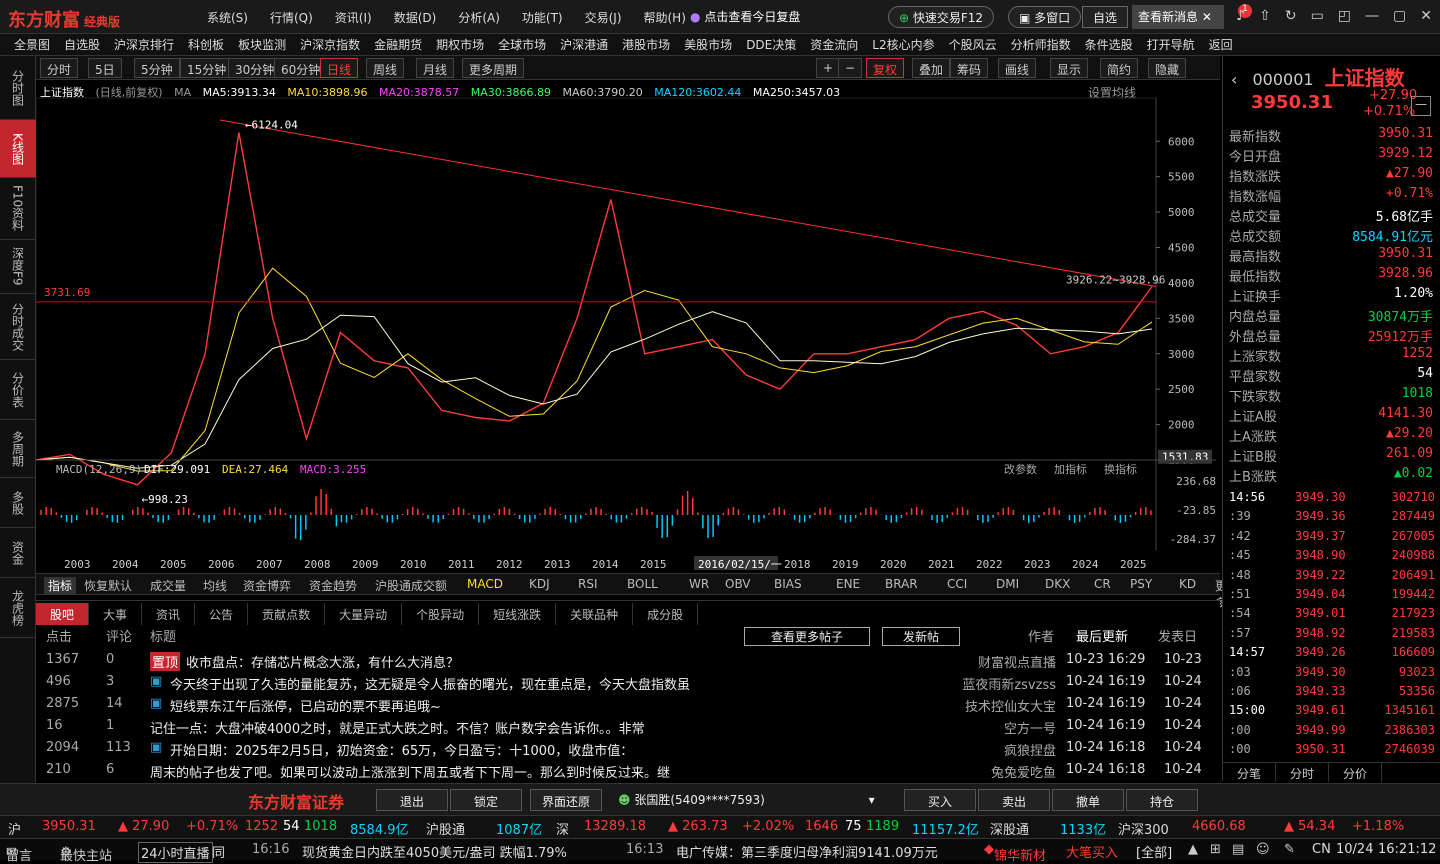 This screenshot has height=864, width=1440. Describe the element at coordinates (566, 800) in the screenshot. I see `restore-button: 界面还原` at that location.